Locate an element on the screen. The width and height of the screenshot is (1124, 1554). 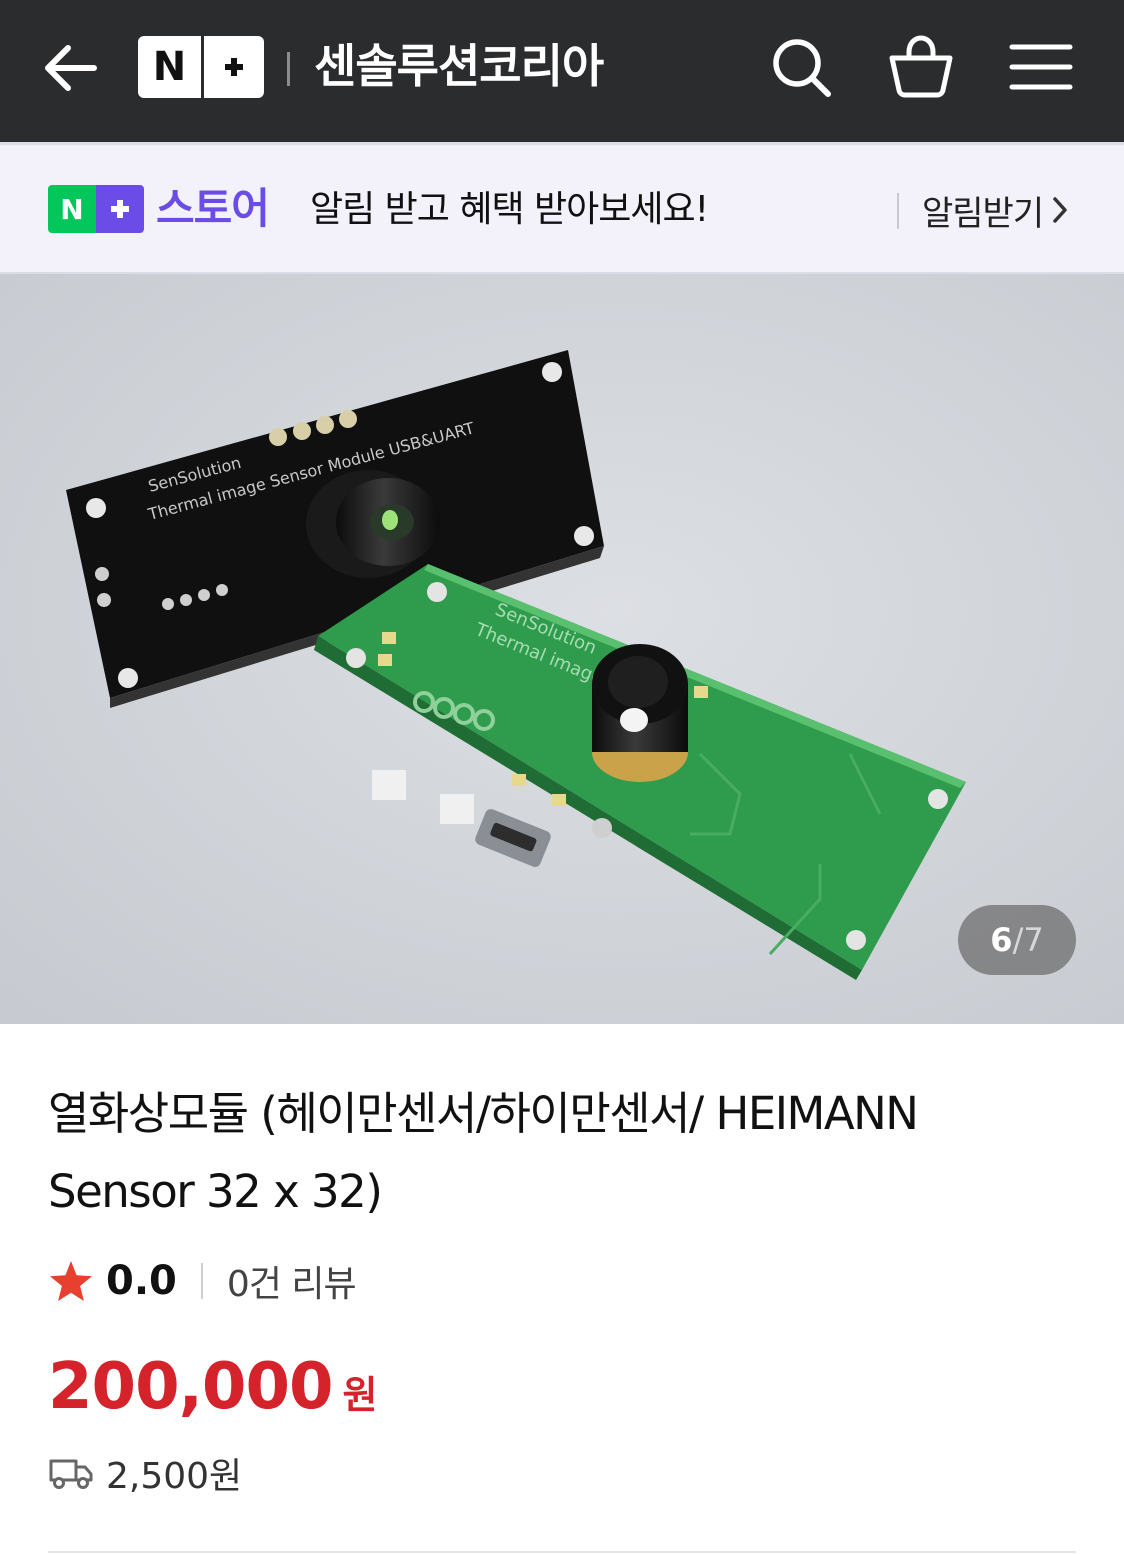
rating-divider is located at coordinates (201, 1281).